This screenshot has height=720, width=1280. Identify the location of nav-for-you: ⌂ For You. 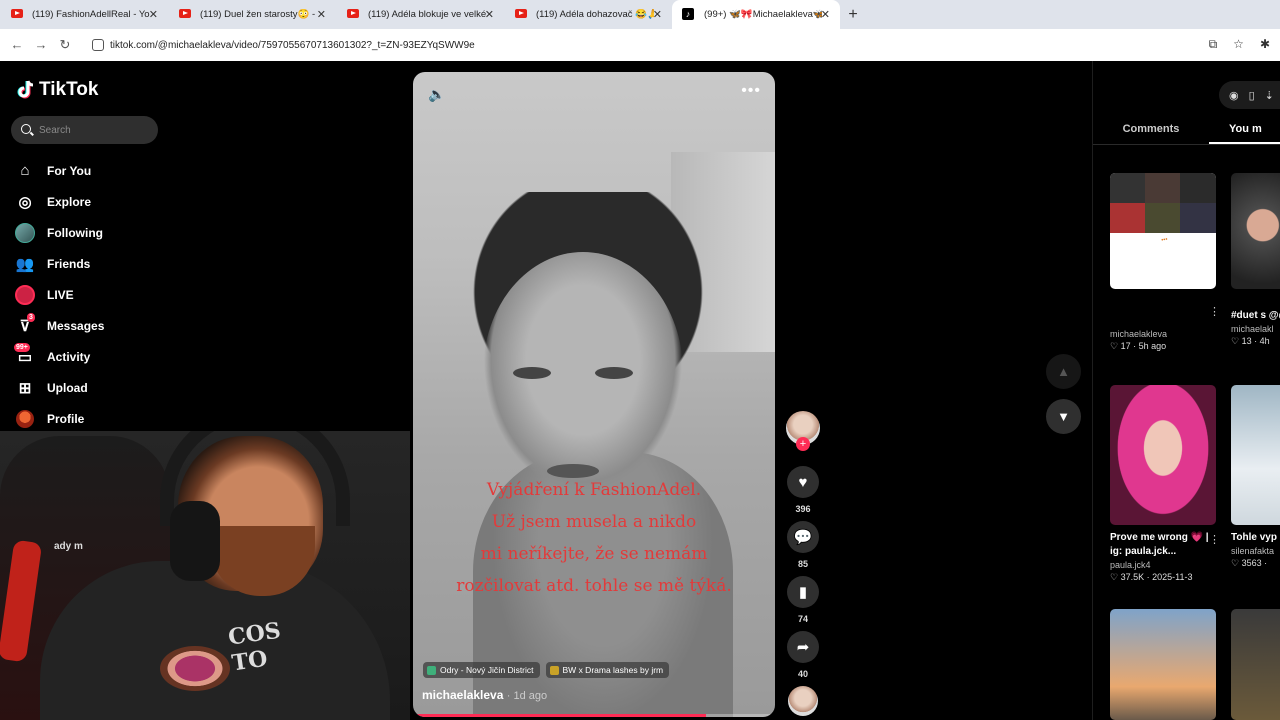
(59, 170).